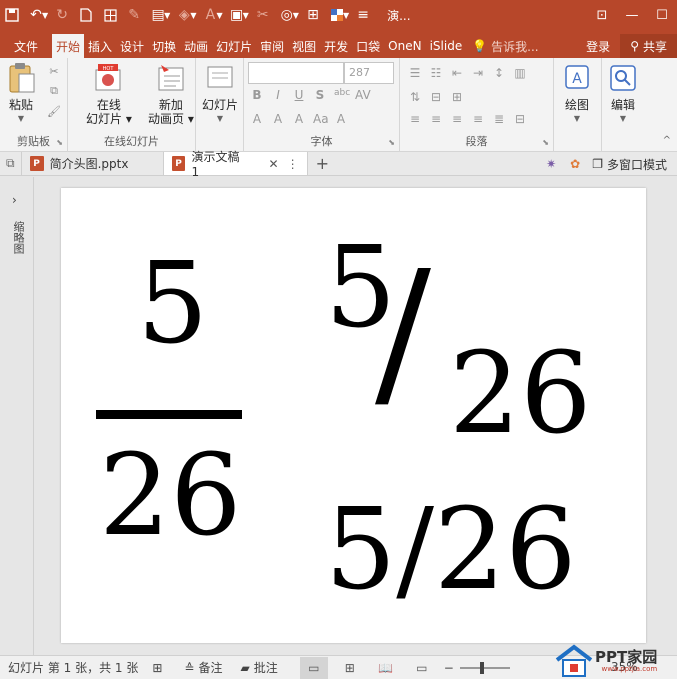  Describe the element at coordinates (18, 237) in the screenshot. I see `thumbnail-pane-label: 缩略图` at that location.